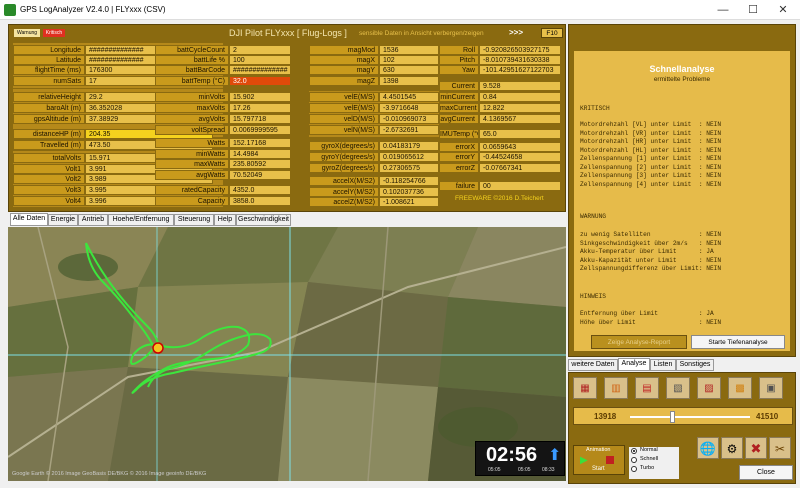  Describe the element at coordinates (374, 146) in the screenshot. I see `col3-row: gyroX(degrees/s) 0.04183179` at that location.